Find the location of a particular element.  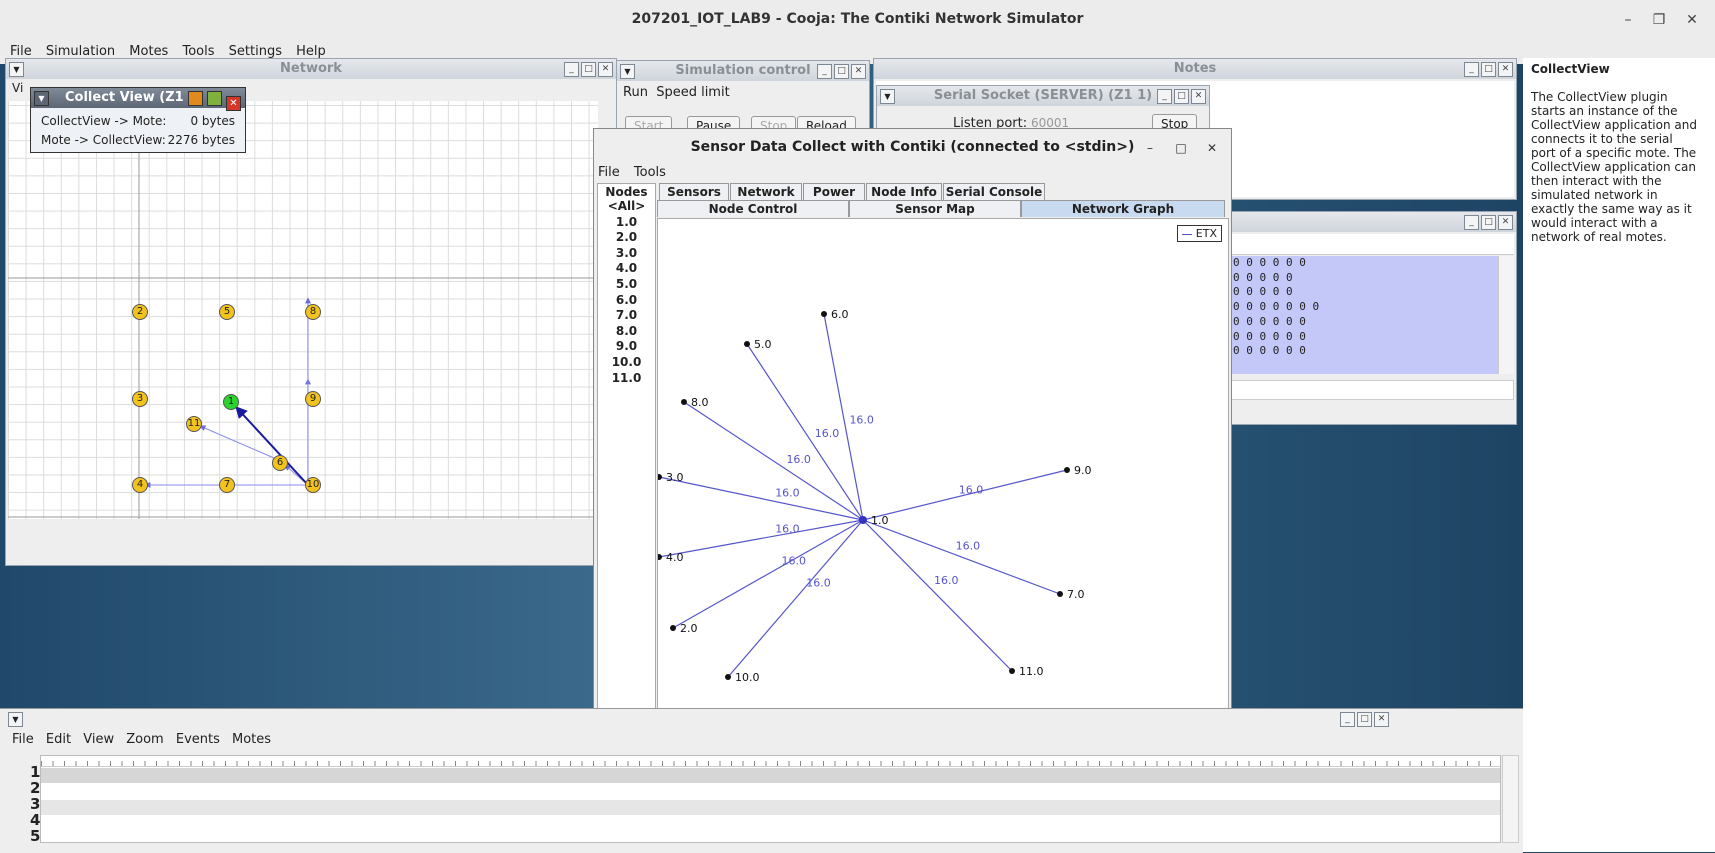

timeline-menu-events: Events is located at coordinates (198, 739).